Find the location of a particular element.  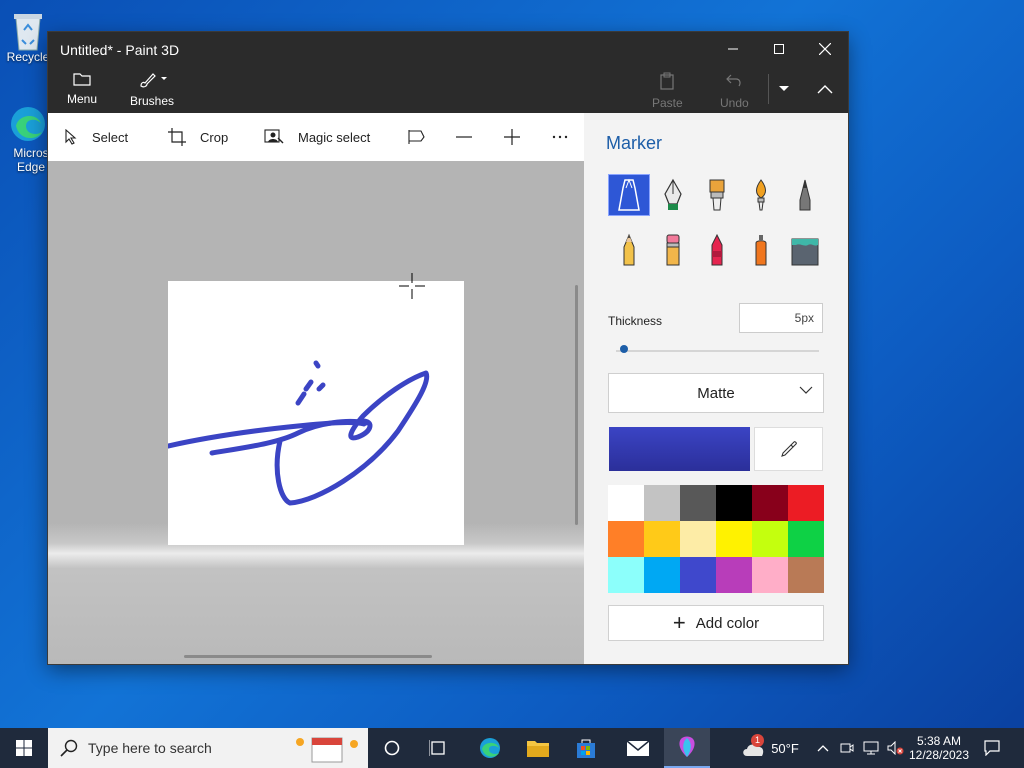

paint3d-icon is located at coordinates (687, 746).